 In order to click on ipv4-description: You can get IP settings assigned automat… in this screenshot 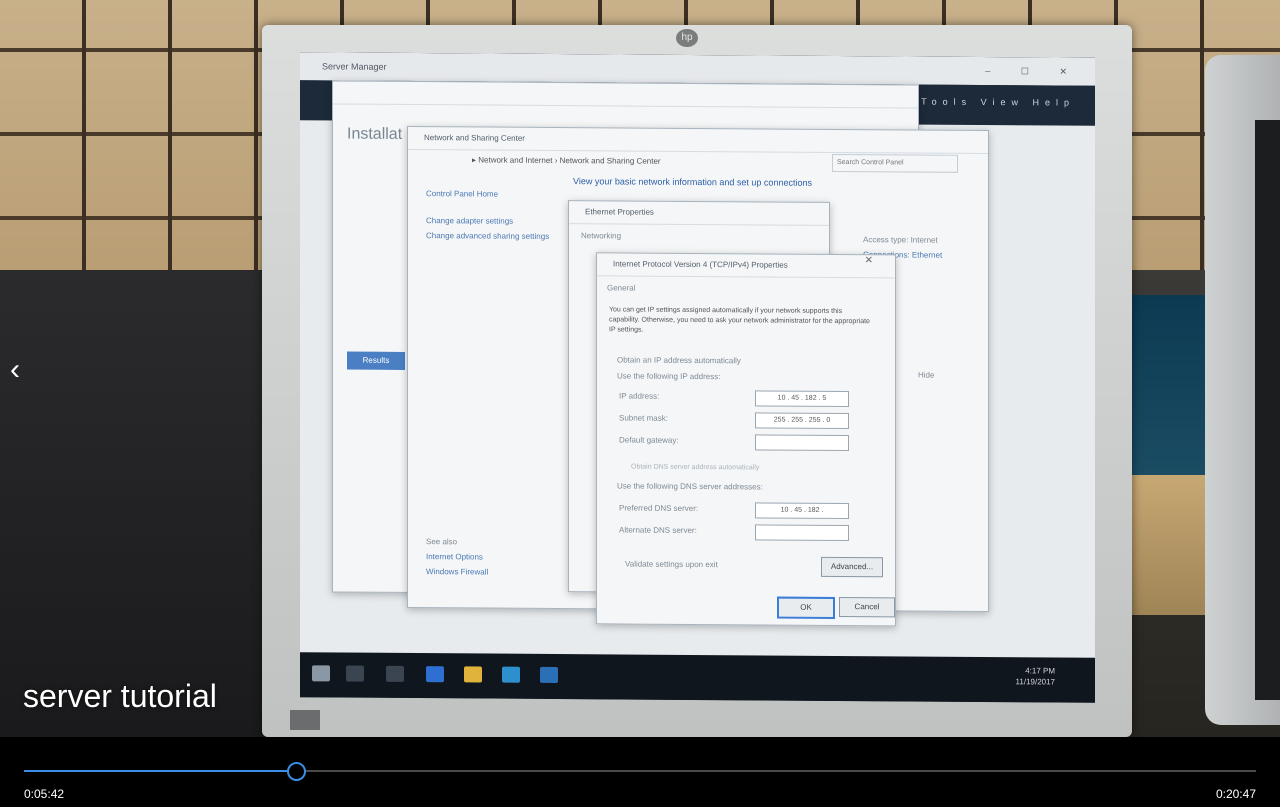, I will do `click(739, 320)`.